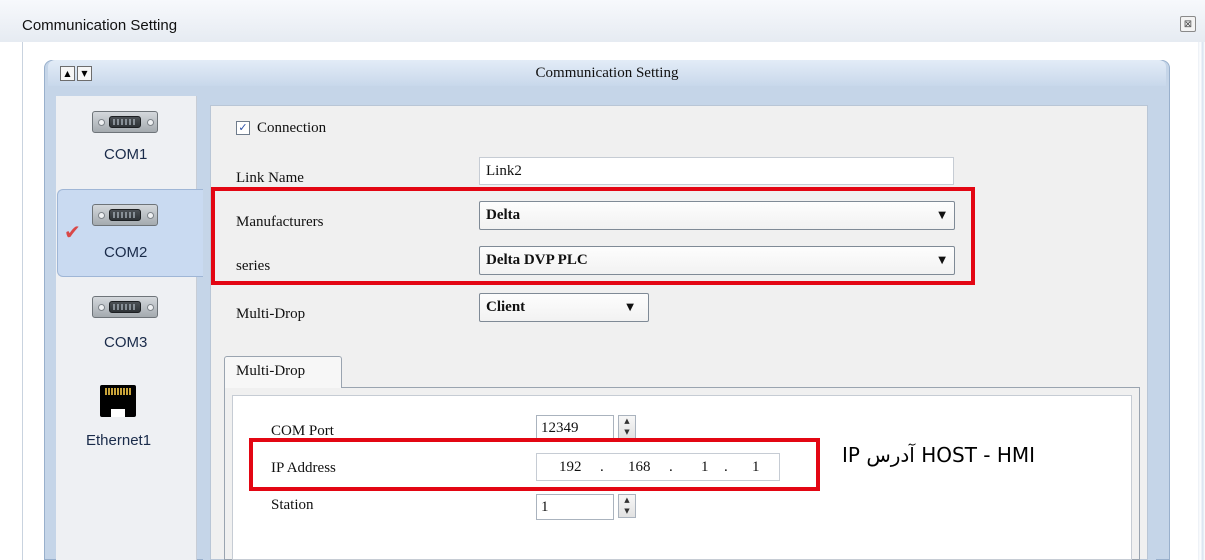 Image resolution: width=1205 pixels, height=560 pixels. I want to click on window-edge, so click(1201, 301).